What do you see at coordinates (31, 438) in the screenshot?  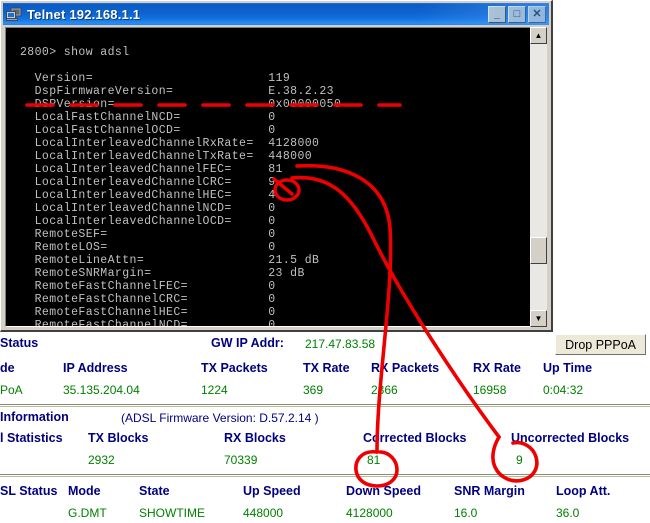 I see `adsl-stats-label: l Statistics` at bounding box center [31, 438].